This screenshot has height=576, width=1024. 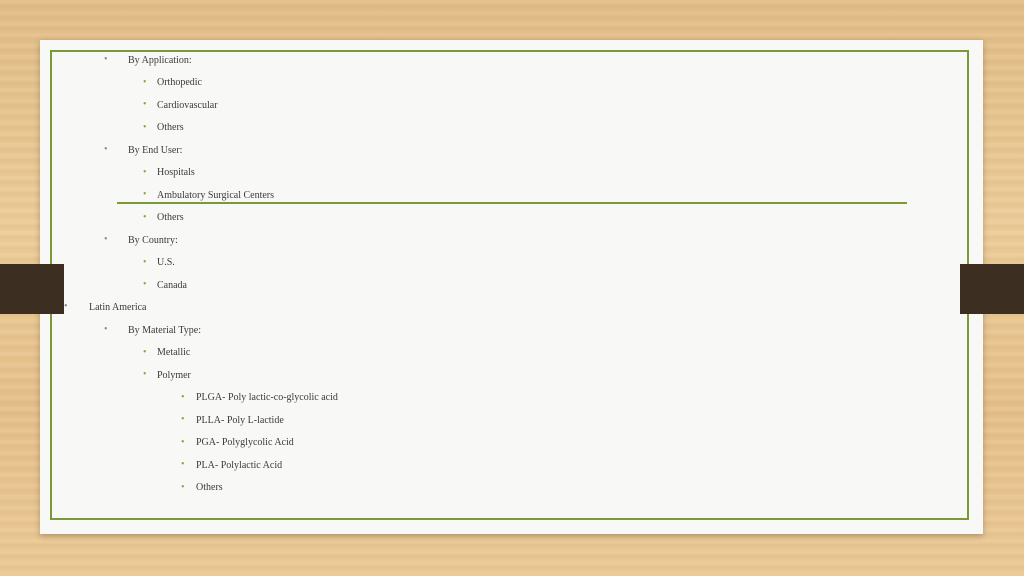 What do you see at coordinates (179, 82) in the screenshot?
I see `outline-item-orthopedic: Orthopedic` at bounding box center [179, 82].